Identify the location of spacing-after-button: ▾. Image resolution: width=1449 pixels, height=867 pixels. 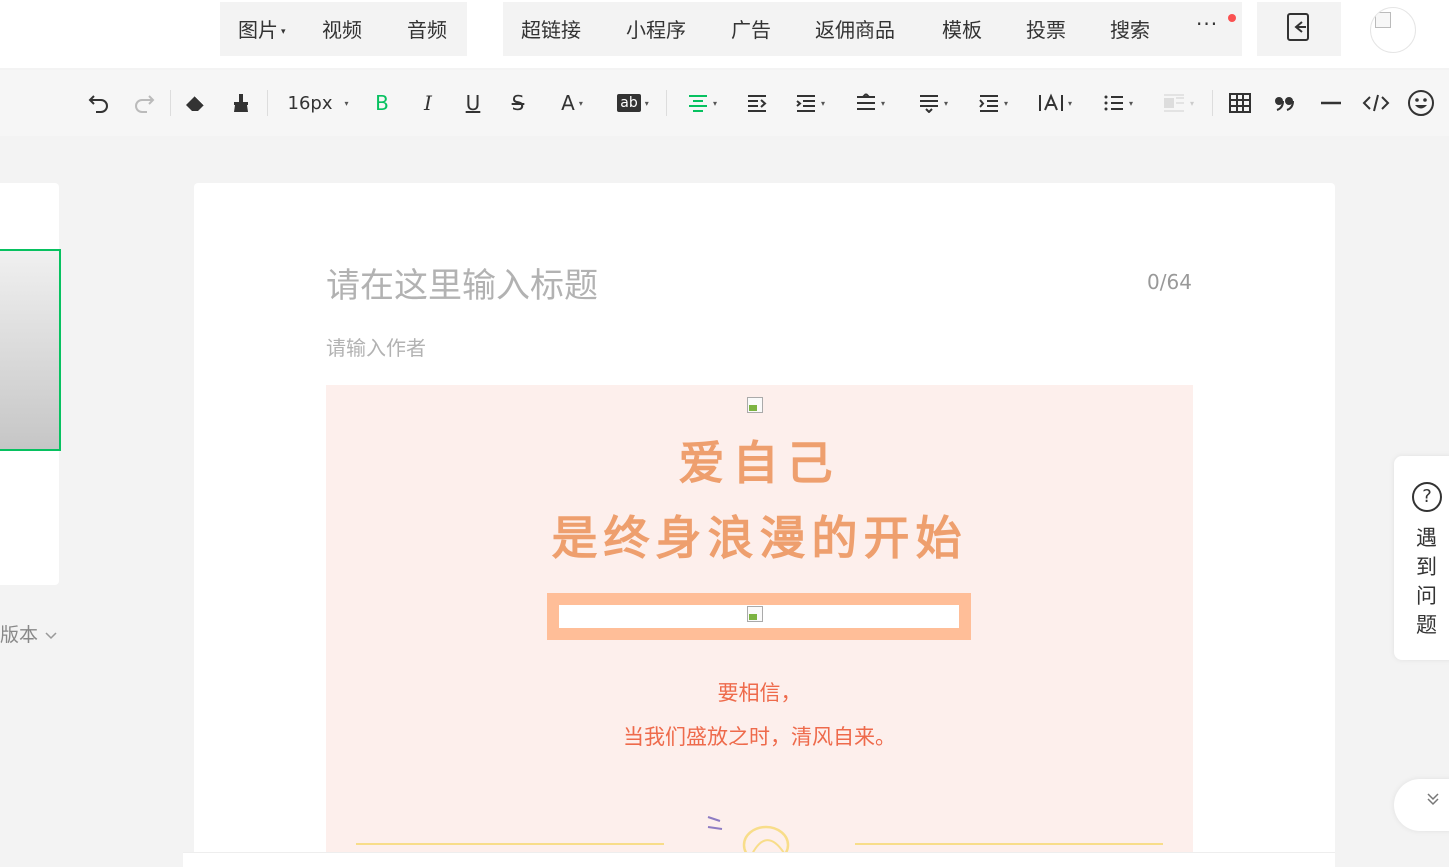
(933, 103).